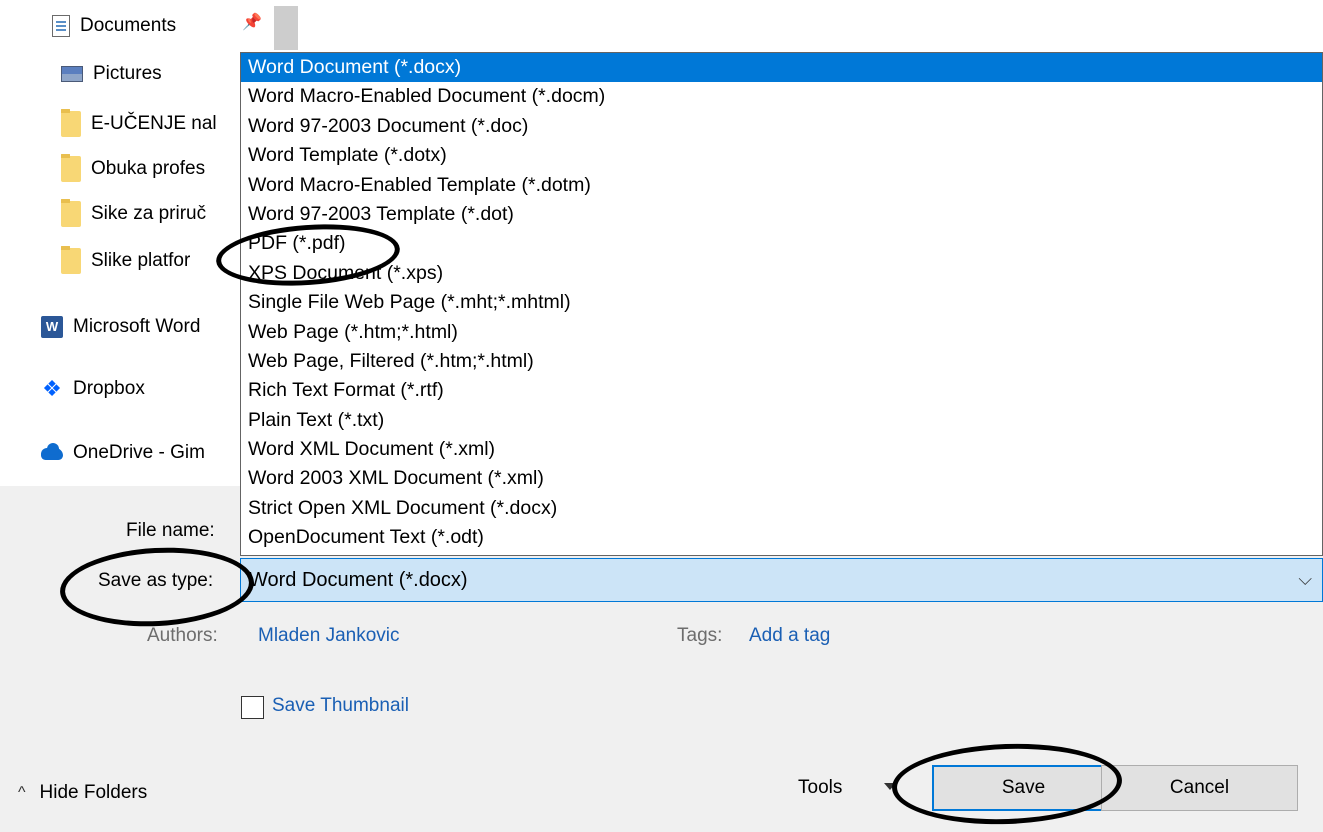 This screenshot has width=1323, height=832. Describe the element at coordinates (781, 96) in the screenshot. I see `file-type-option: Word Macro-Enabled Document (*.docm)` at that location.